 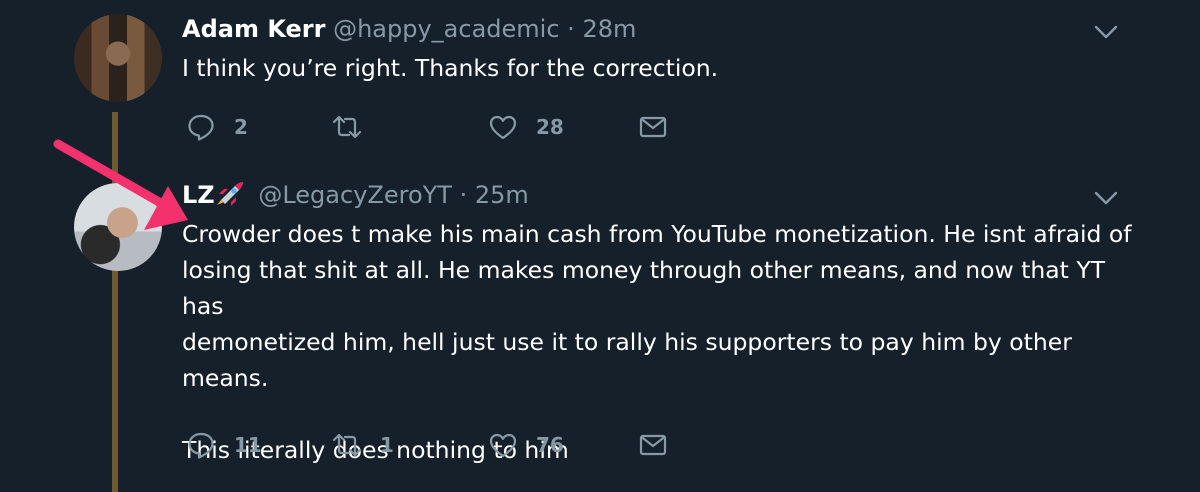 I want to click on like-count: 76, so click(x=550, y=445).